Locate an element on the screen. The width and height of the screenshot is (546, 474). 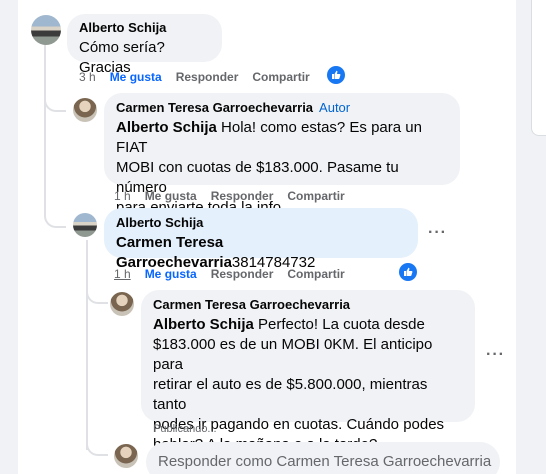
side-panel-edge is located at coordinates (538, 68).